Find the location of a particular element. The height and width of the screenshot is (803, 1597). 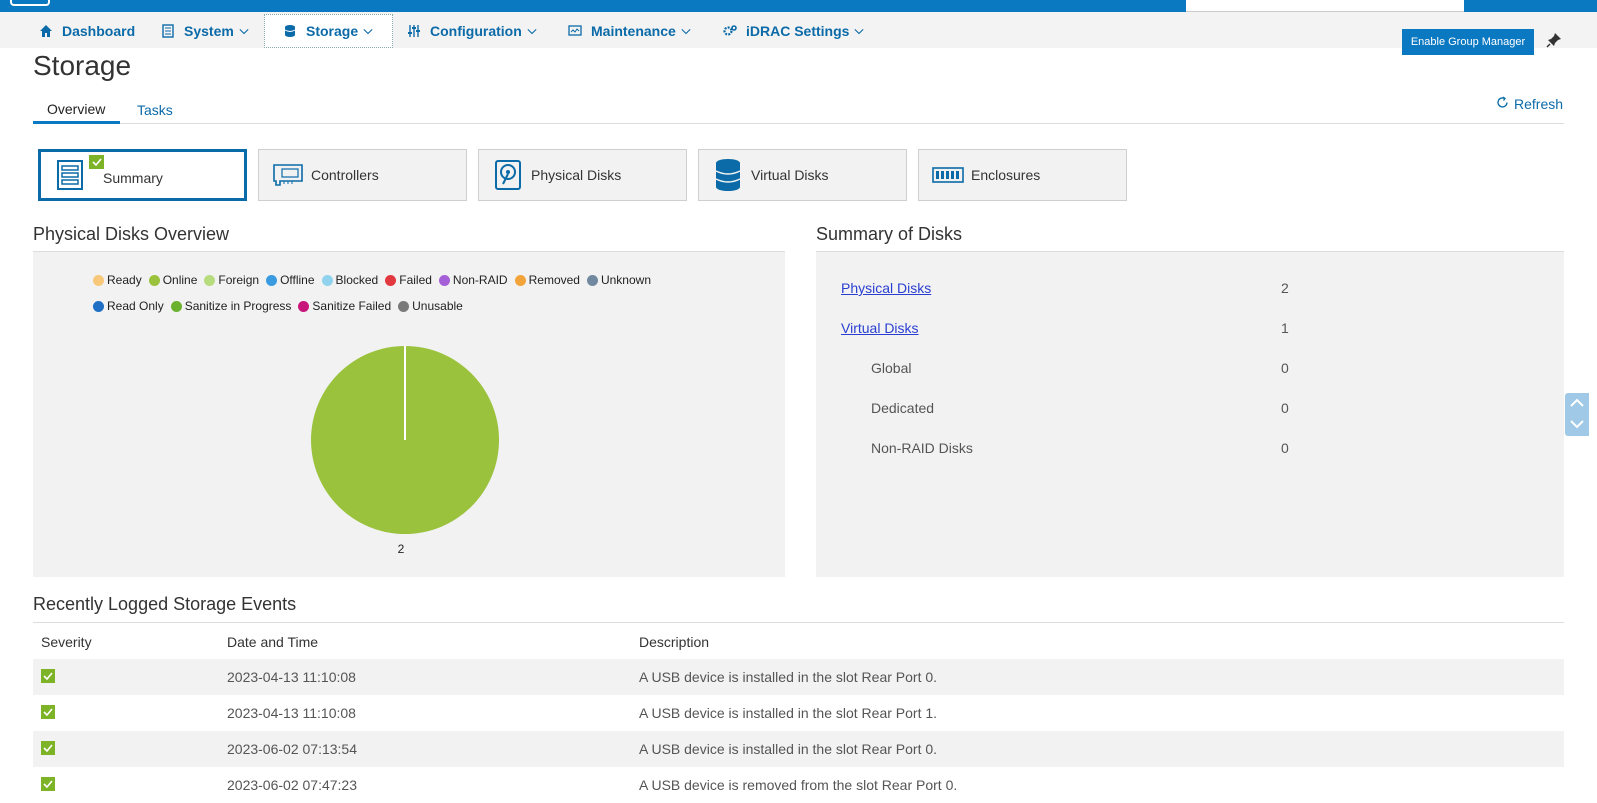

refresh-button: Refresh is located at coordinates (1529, 104).